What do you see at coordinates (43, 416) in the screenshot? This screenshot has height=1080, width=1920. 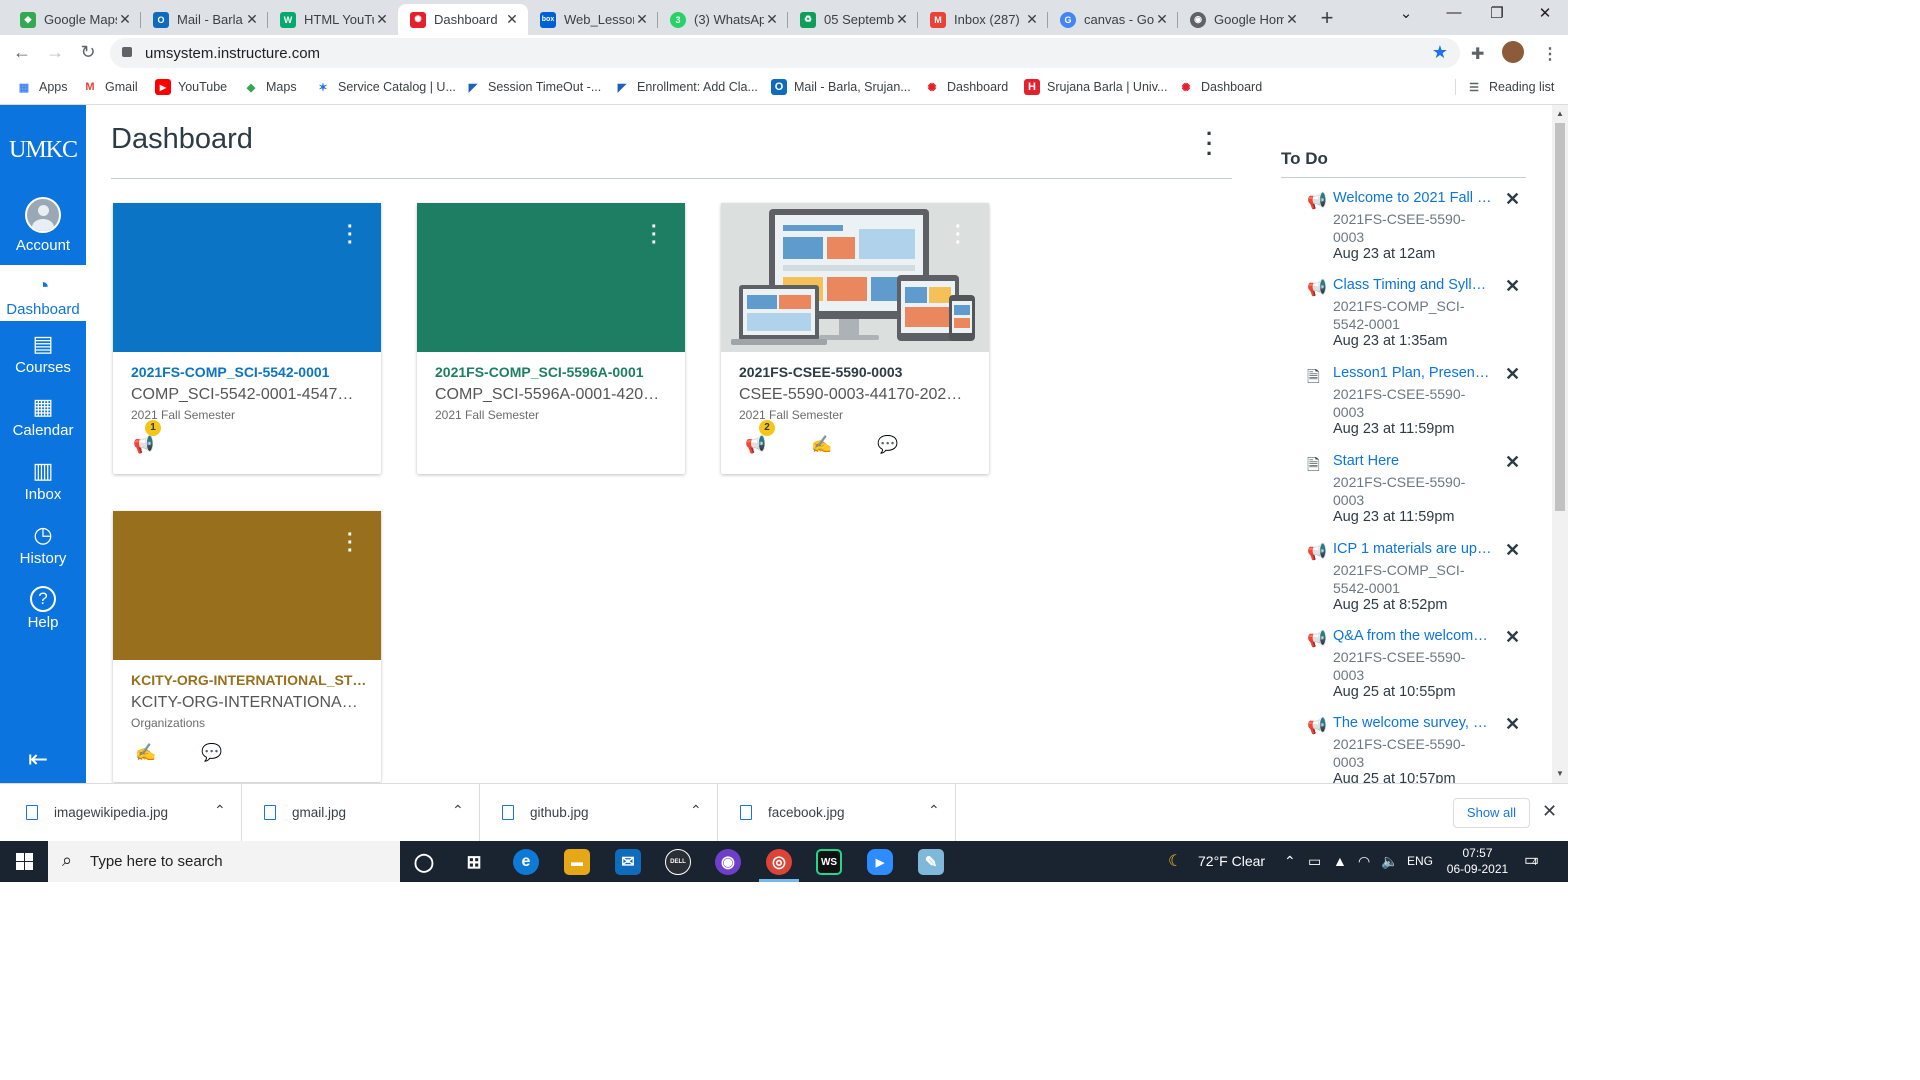 I see `nav-calendar: ▦ Calendar` at bounding box center [43, 416].